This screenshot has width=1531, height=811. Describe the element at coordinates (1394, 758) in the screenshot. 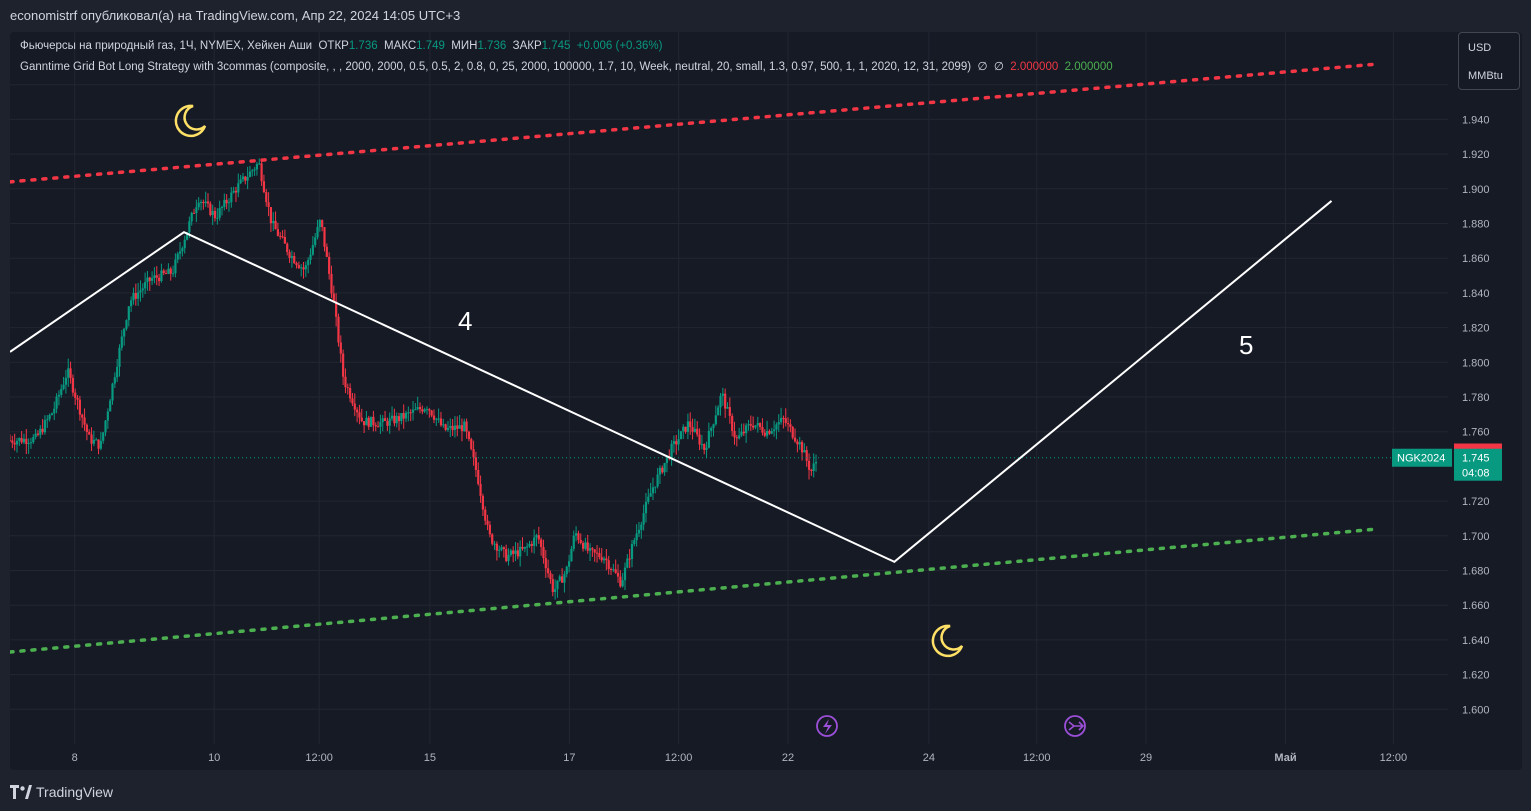

I see `time-tick-label: 12:00` at that location.